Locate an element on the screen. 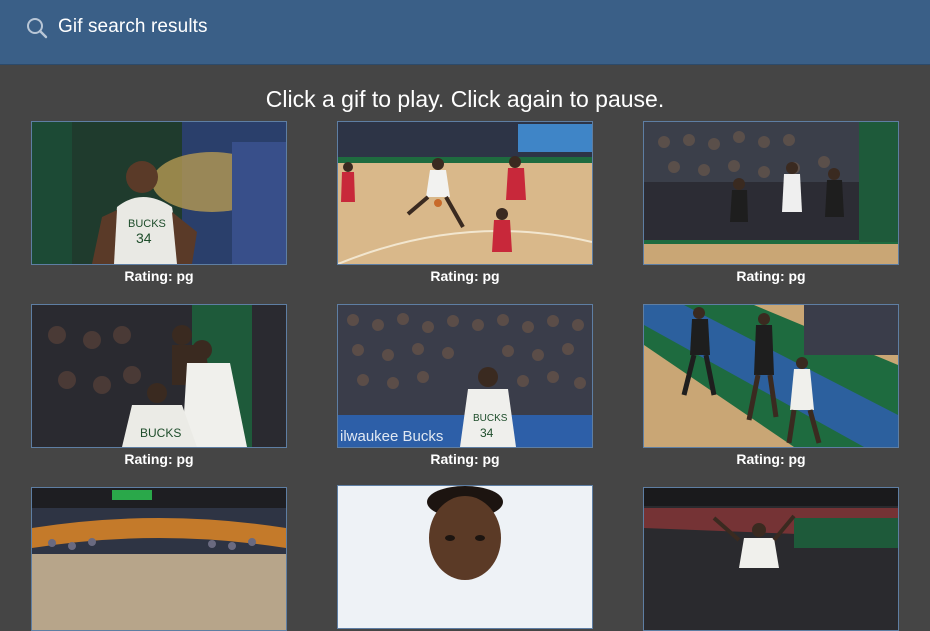 The width and height of the screenshot is (930, 631). gif-thumbnail: ilwaukee Bucks BUCKS 34 is located at coordinates (465, 376).